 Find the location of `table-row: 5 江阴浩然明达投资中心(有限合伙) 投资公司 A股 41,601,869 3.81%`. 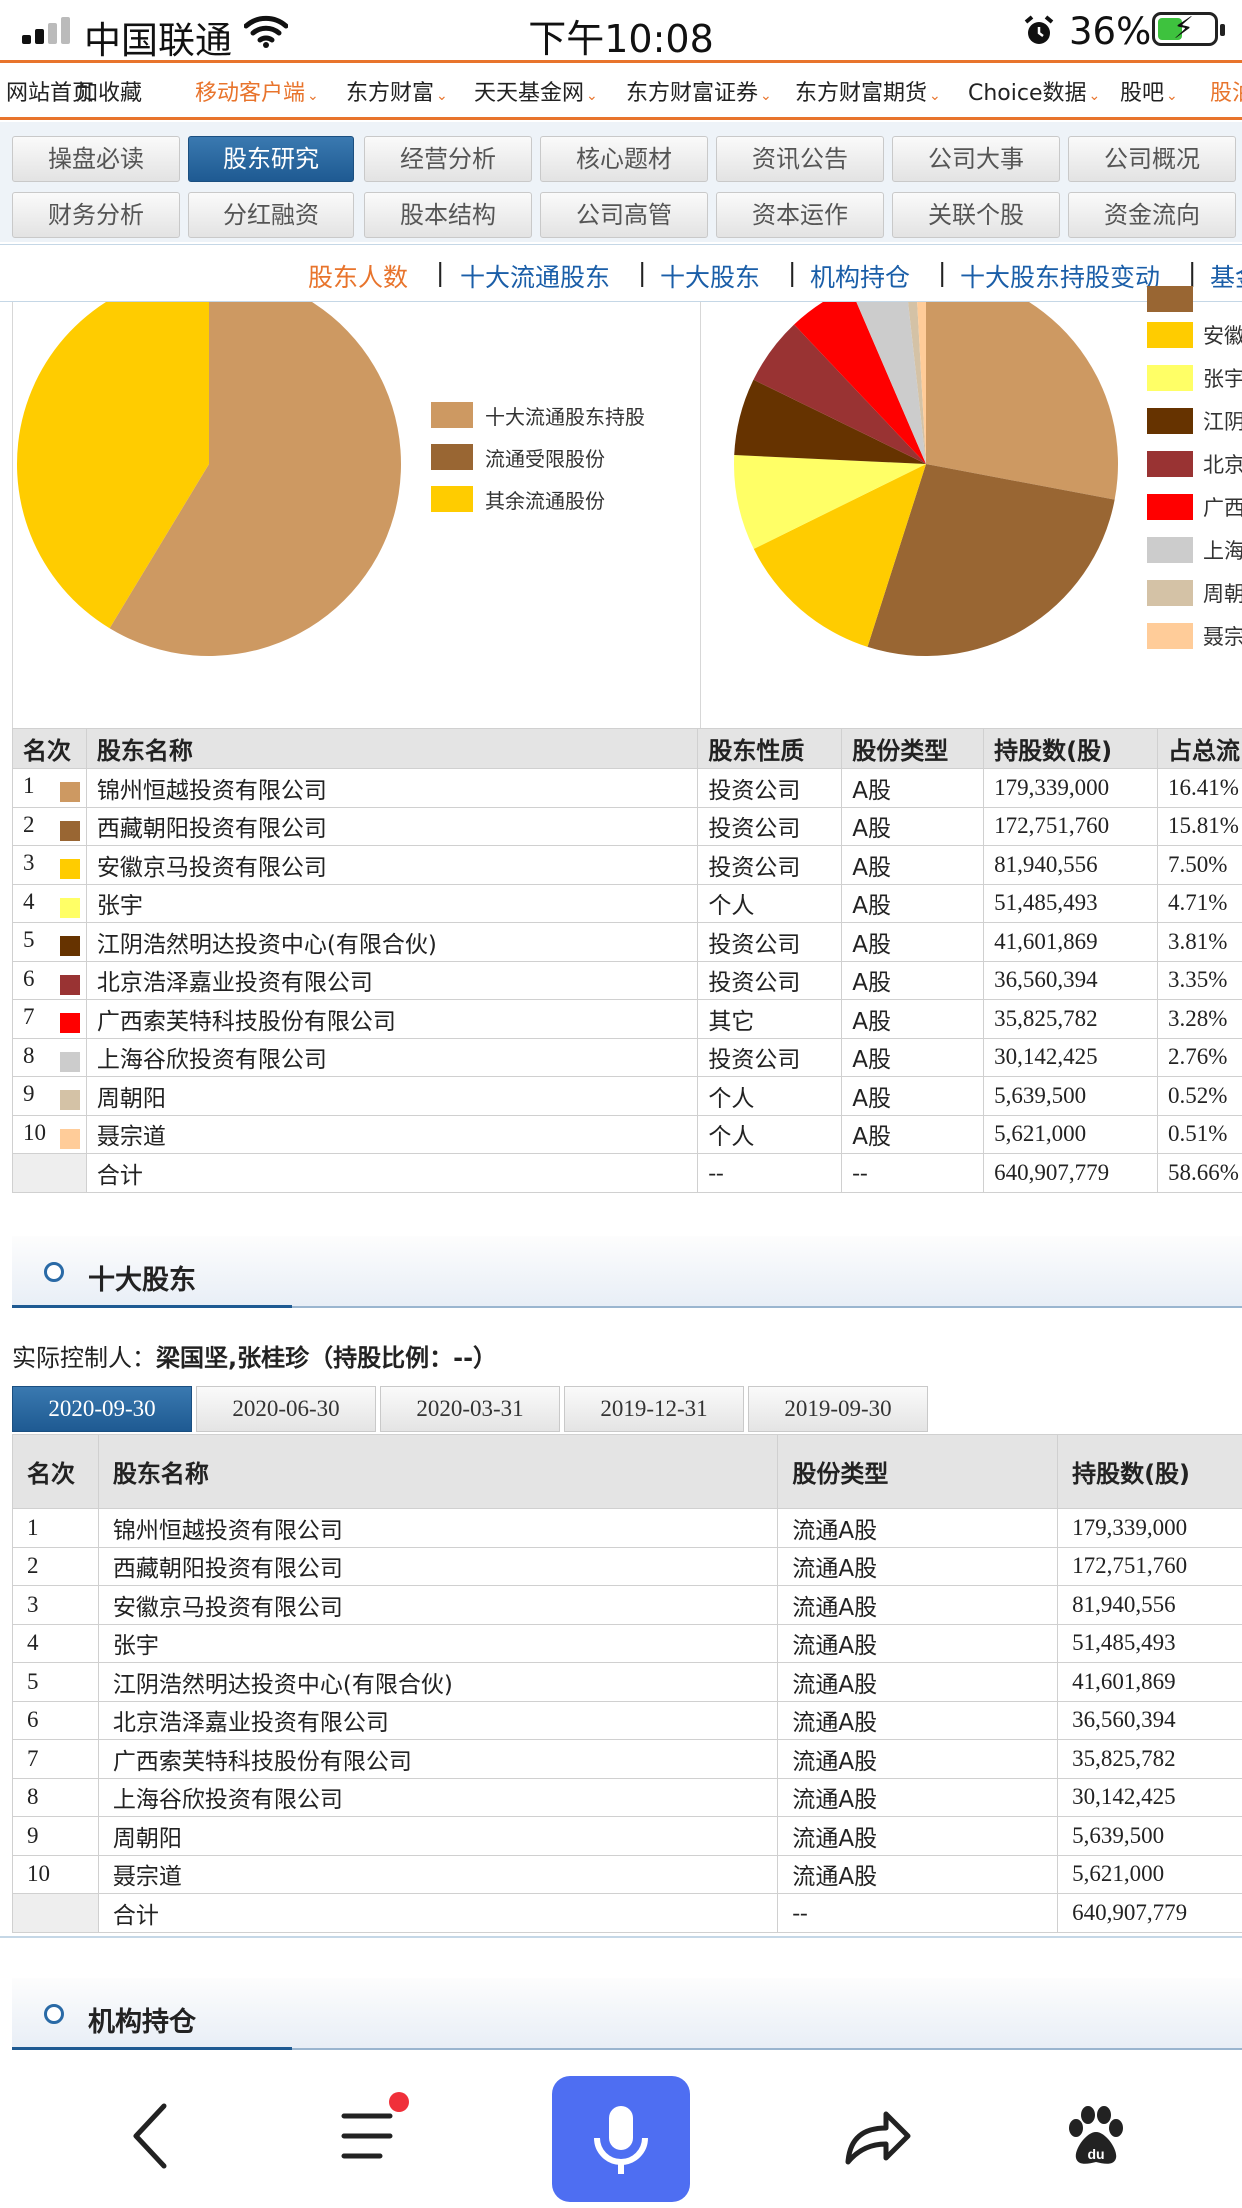

table-row: 5 江阴浩然明达投资中心(有限合伙) 投资公司 A股 41,601,869 3.81% is located at coordinates (627, 942).